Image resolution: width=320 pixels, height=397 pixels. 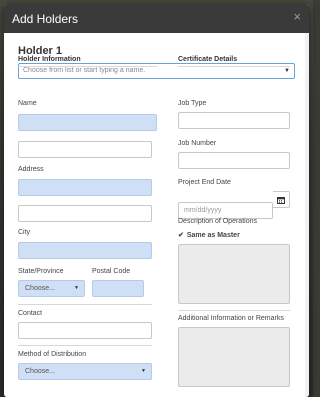 What do you see at coordinates (85, 371) in the screenshot?
I see `distribution-select: Choose... ▼` at bounding box center [85, 371].